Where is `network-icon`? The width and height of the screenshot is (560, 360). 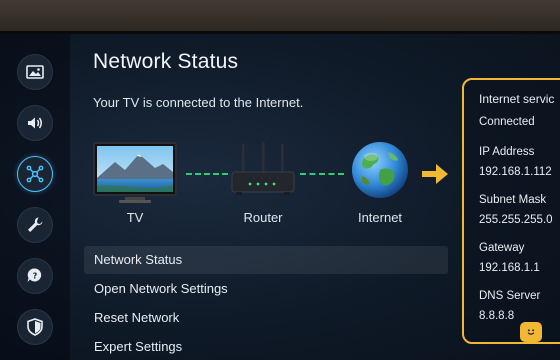
network-icon is located at coordinates (35, 174).